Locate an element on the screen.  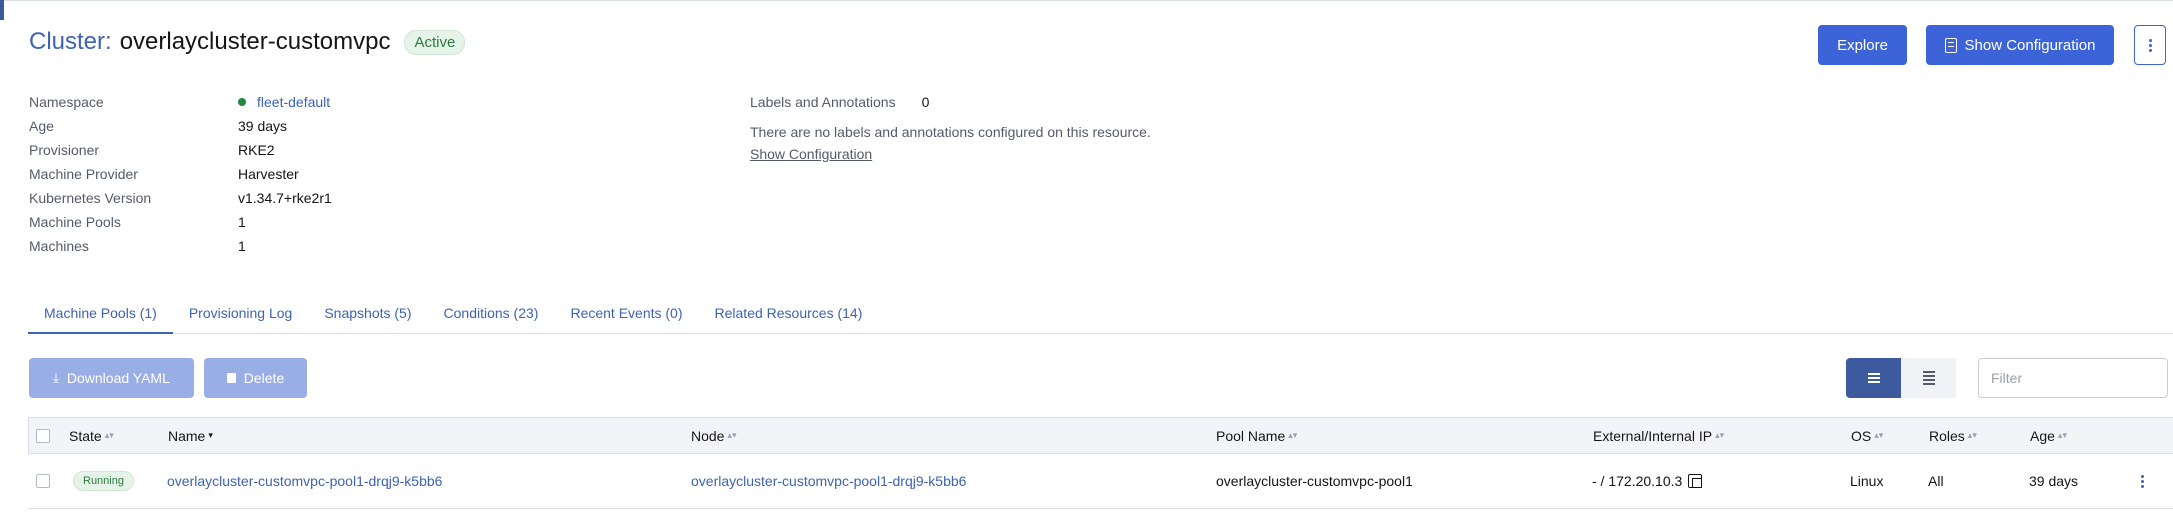
labels-title: Labels and Annotations is located at coordinates (823, 102).